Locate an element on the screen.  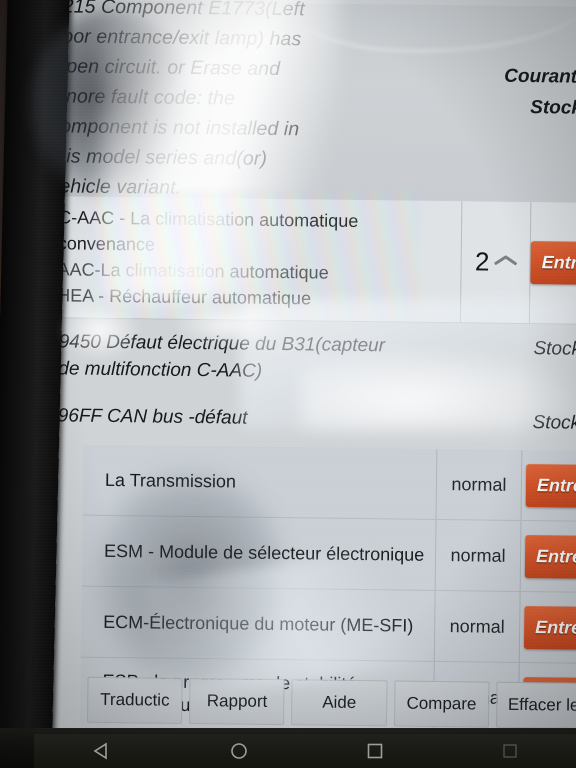
module-name-text: La Transmission is located at coordinates (170, 480).